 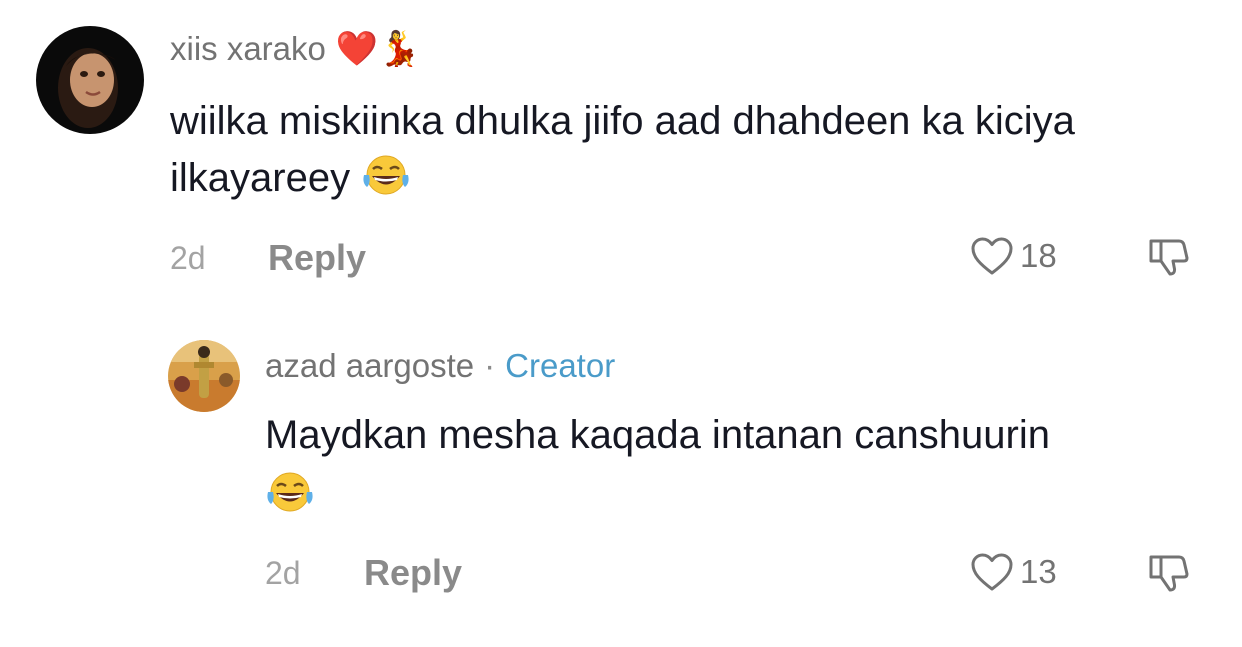 I want to click on creator-badge: Creator, so click(x=560, y=365).